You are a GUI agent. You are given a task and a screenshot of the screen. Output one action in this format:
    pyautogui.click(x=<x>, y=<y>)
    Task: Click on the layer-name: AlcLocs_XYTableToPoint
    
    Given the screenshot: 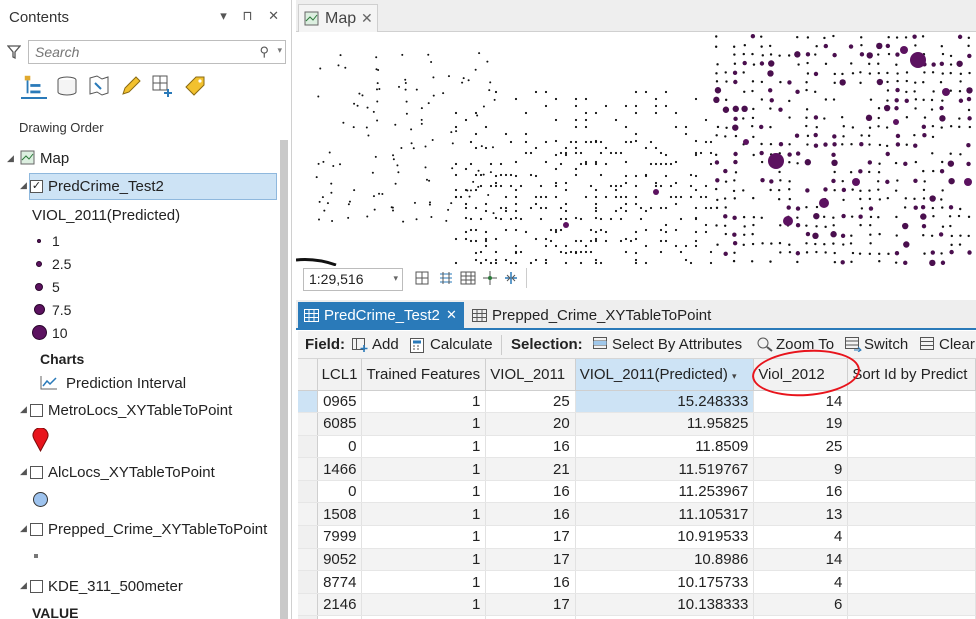 What is the action you would take?
    pyautogui.click(x=131, y=472)
    